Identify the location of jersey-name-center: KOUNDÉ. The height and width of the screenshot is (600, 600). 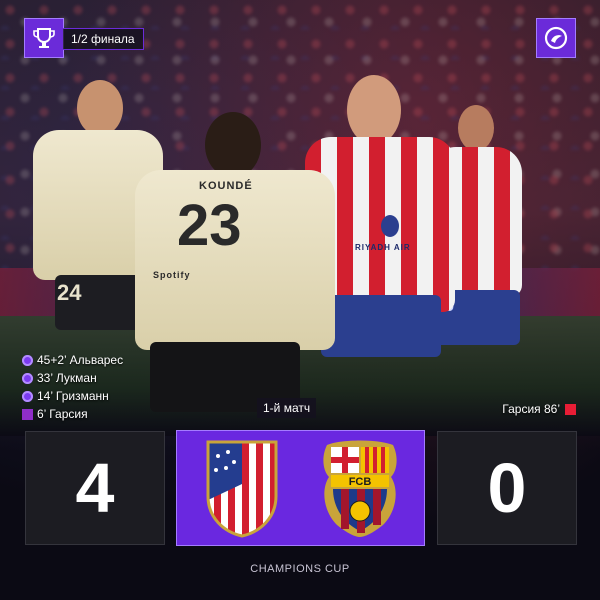
(226, 186).